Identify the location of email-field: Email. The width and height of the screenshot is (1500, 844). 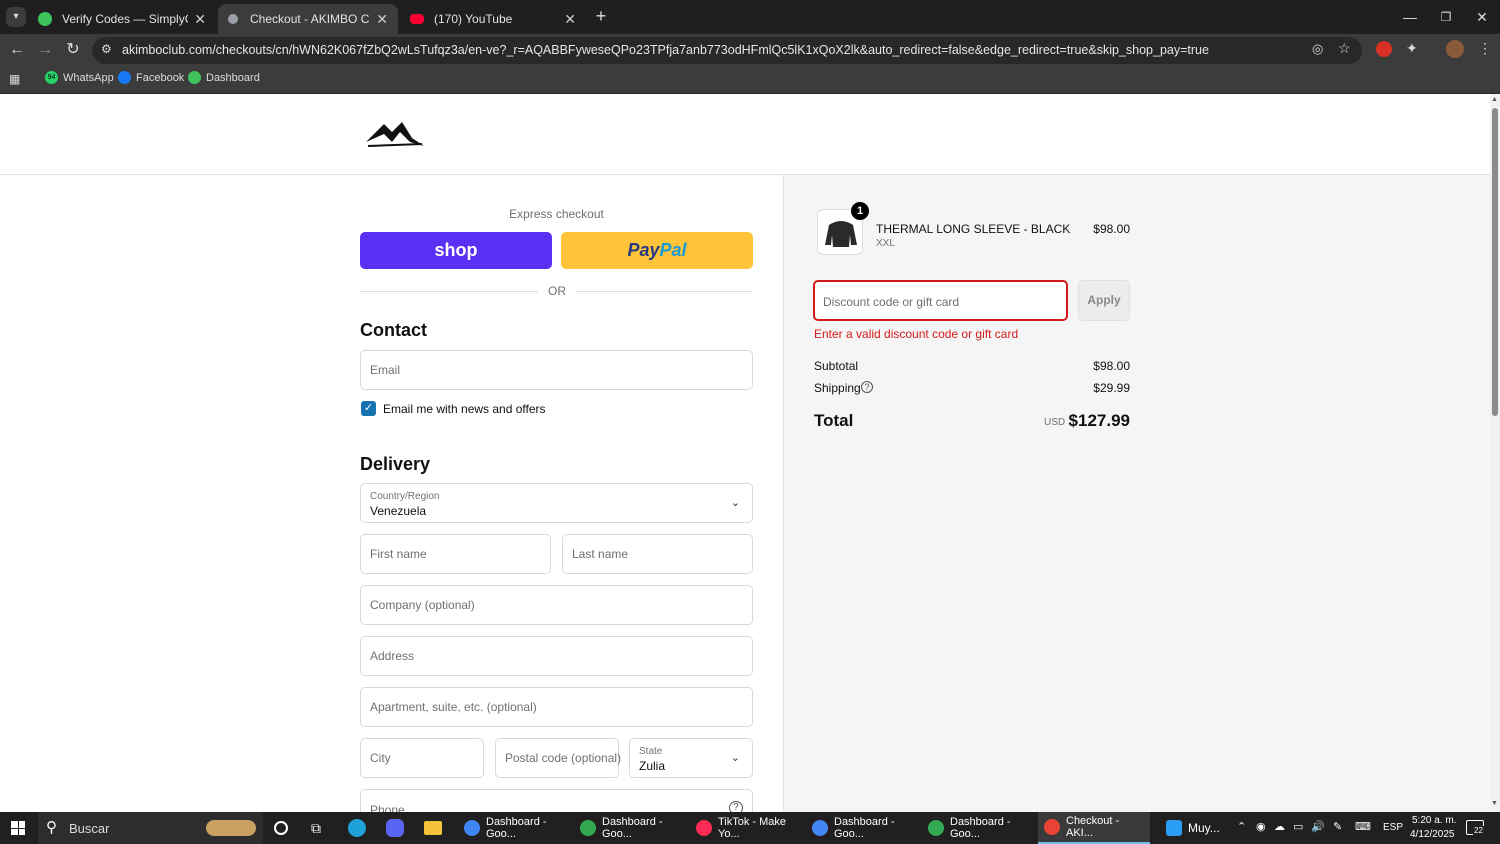
(556, 370).